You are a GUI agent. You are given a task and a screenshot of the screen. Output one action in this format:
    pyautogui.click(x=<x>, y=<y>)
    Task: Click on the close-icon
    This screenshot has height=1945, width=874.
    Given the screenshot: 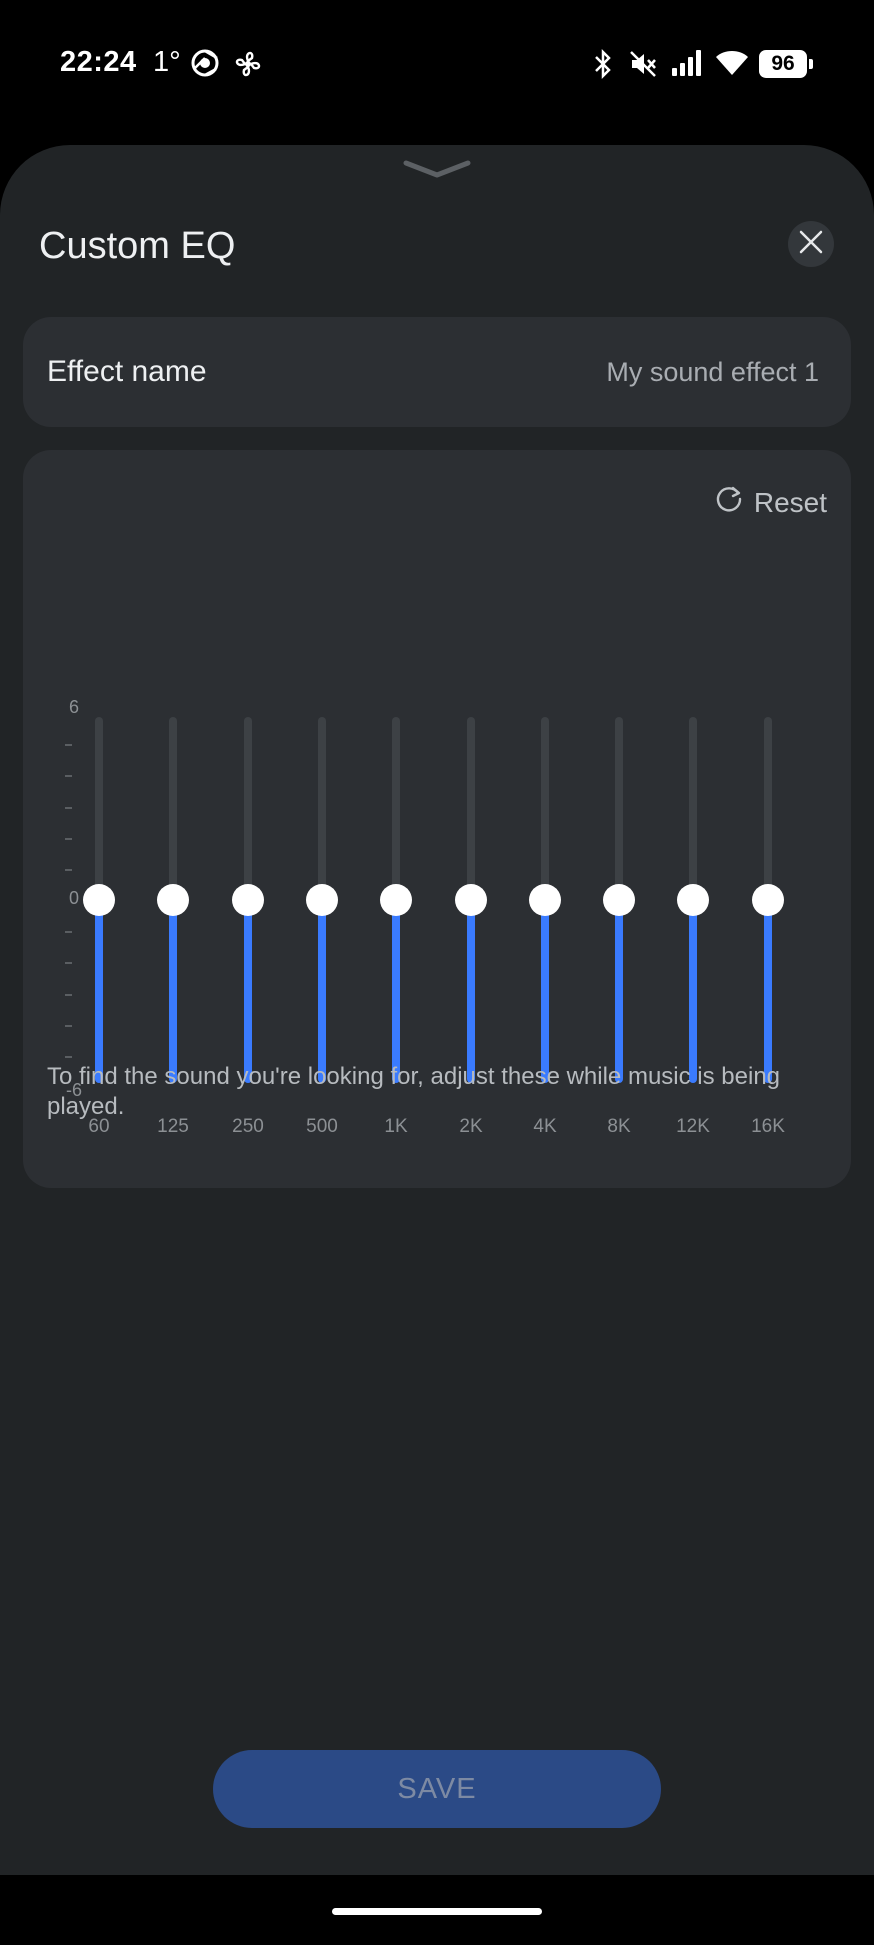 What is the action you would take?
    pyautogui.click(x=811, y=244)
    